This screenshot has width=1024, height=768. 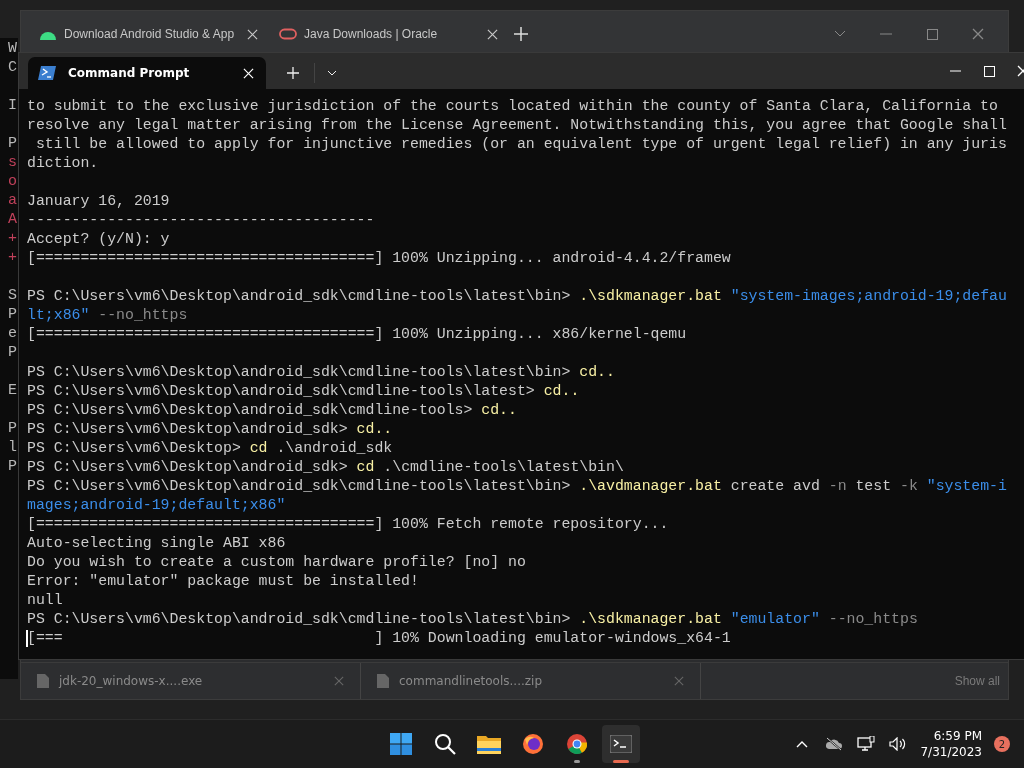 What do you see at coordinates (520, 144) in the screenshot?
I see `terminal-text: still be allowed to apply for injunctive remedies (or an equivalent type of urgent legal relief) in any juris` at bounding box center [520, 144].